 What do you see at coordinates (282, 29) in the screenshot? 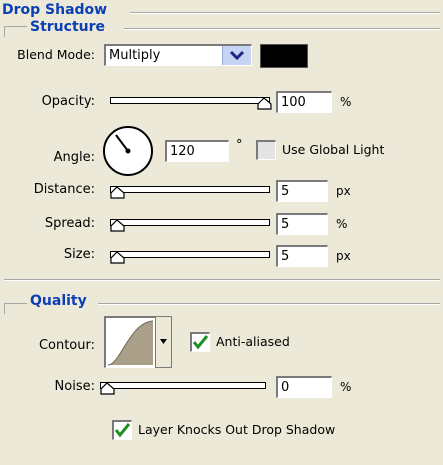
I see `structure-divider` at bounding box center [282, 29].